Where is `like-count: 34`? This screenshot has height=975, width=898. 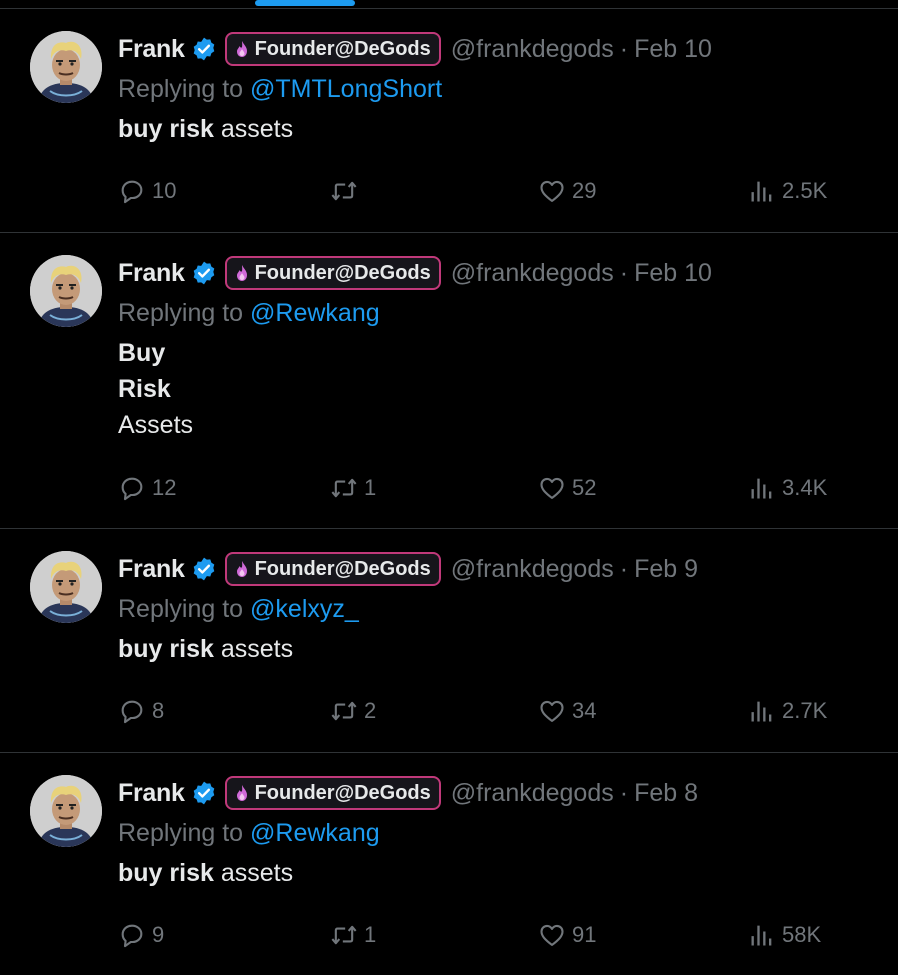
like-count: 34 is located at coordinates (584, 710).